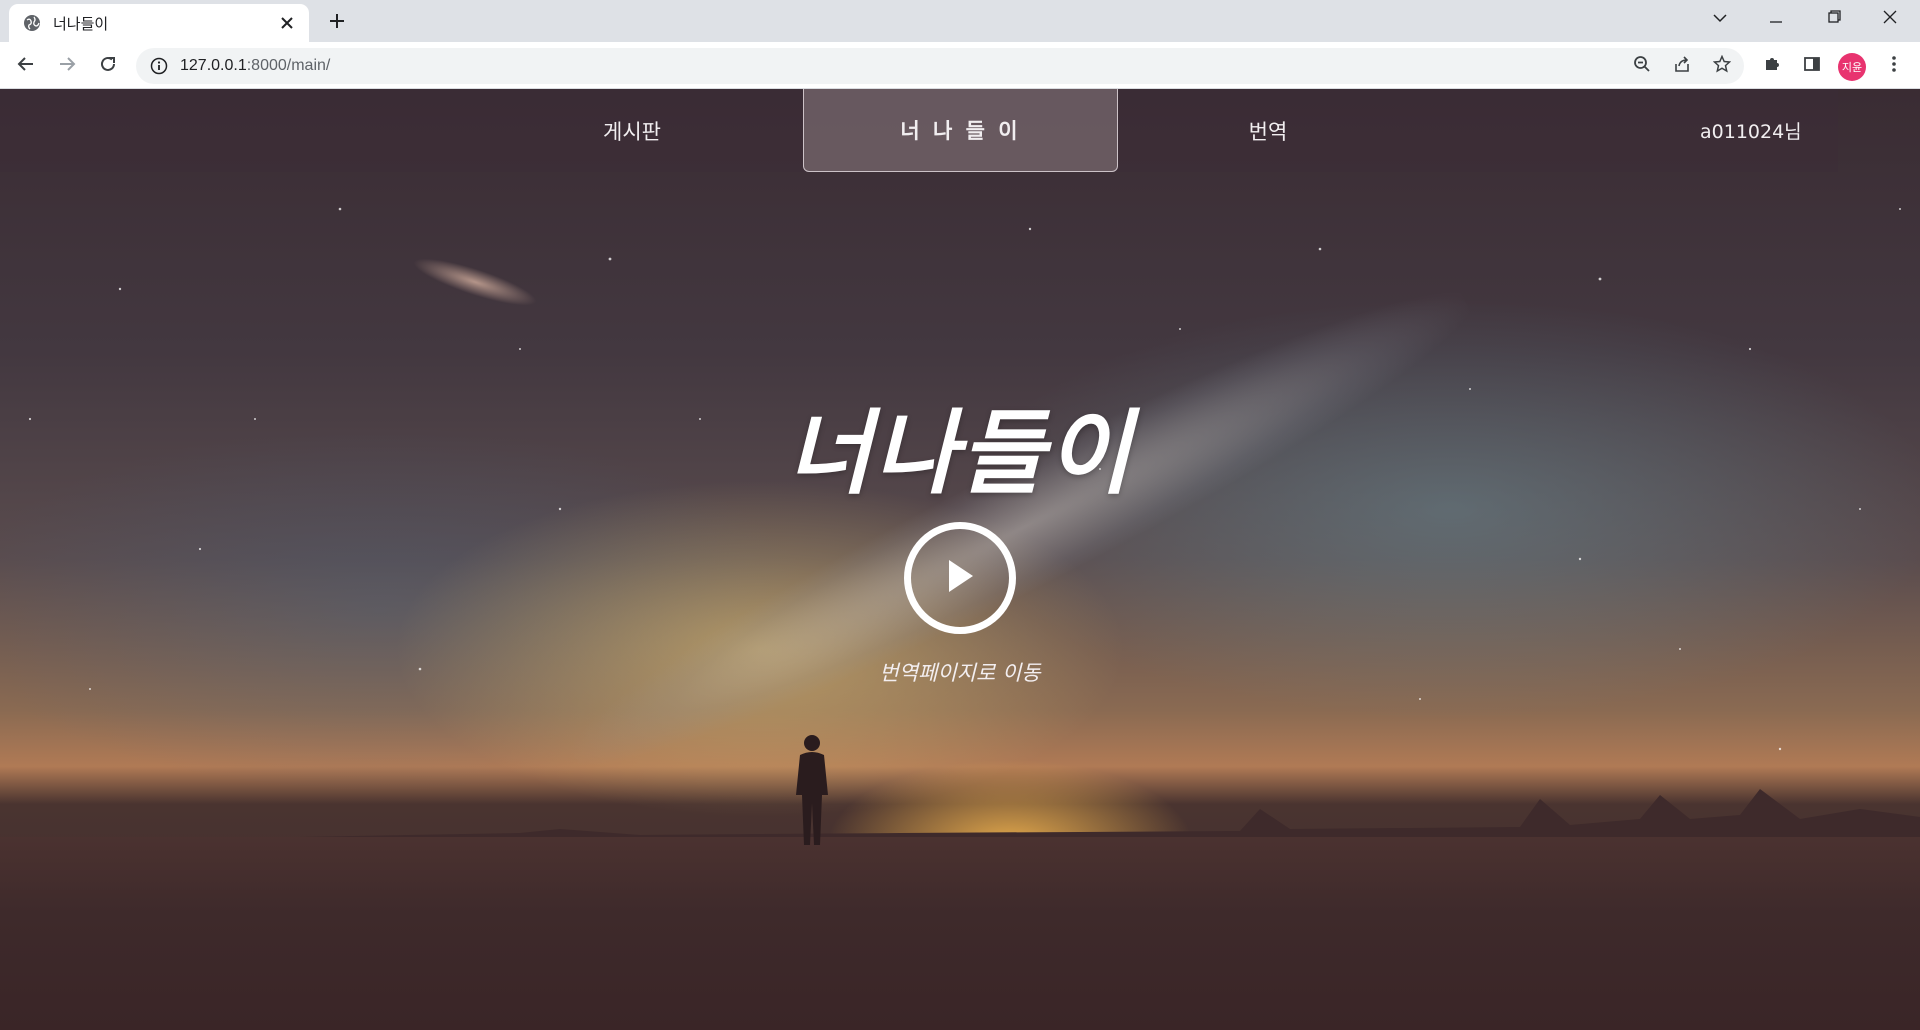  I want to click on play-icon, so click(960, 578).